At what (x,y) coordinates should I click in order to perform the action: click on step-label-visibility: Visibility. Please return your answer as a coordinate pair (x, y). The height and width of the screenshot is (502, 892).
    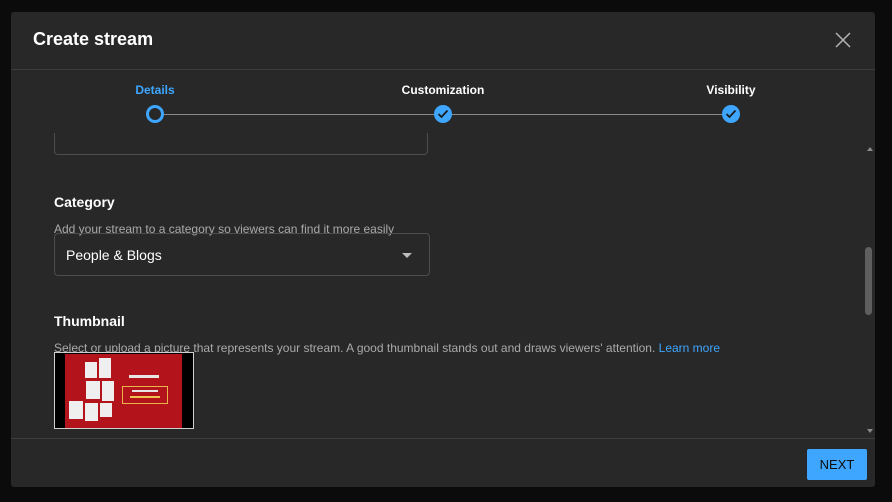
    Looking at the image, I should click on (730, 90).